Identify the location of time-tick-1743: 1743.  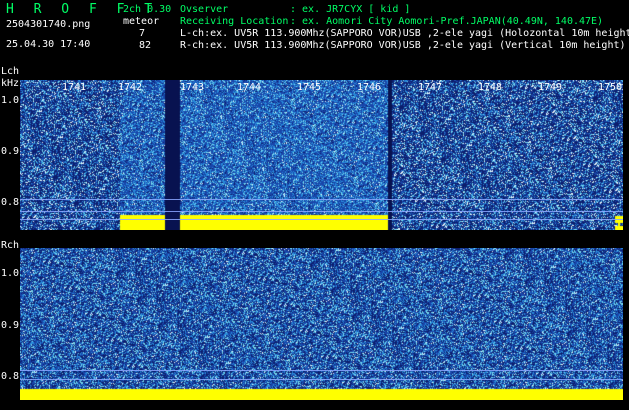
(192, 87).